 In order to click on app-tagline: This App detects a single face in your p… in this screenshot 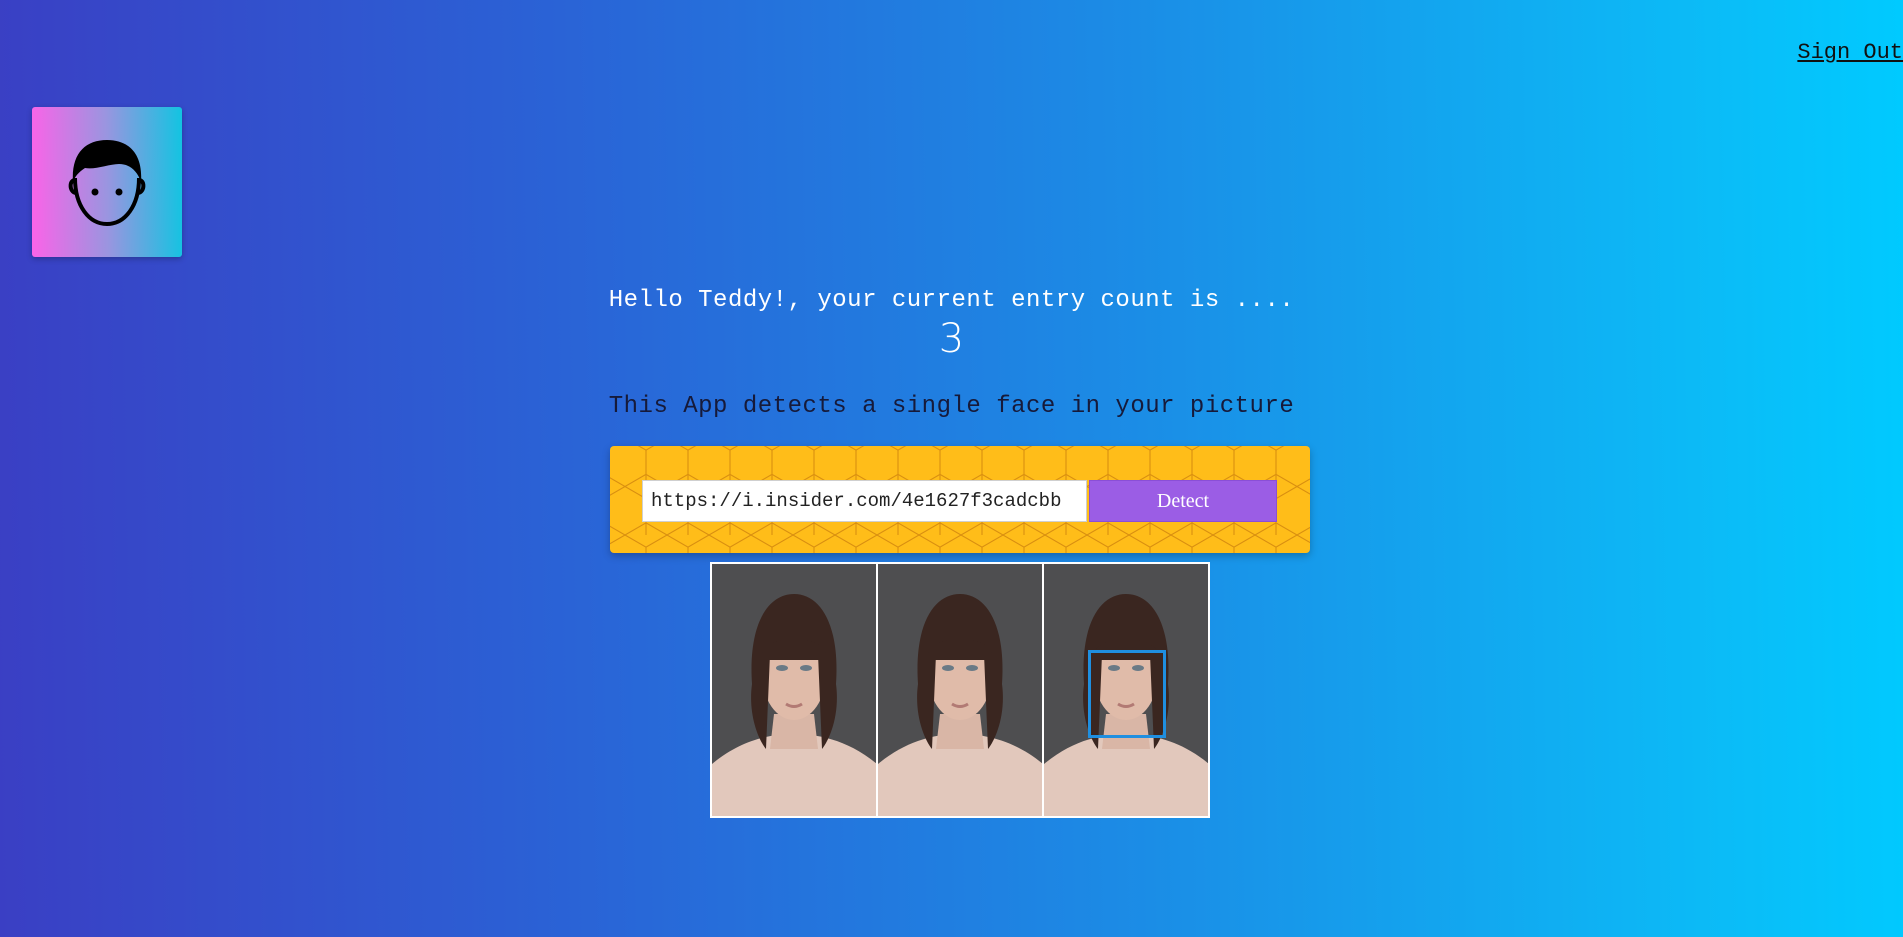, I will do `click(951, 406)`.